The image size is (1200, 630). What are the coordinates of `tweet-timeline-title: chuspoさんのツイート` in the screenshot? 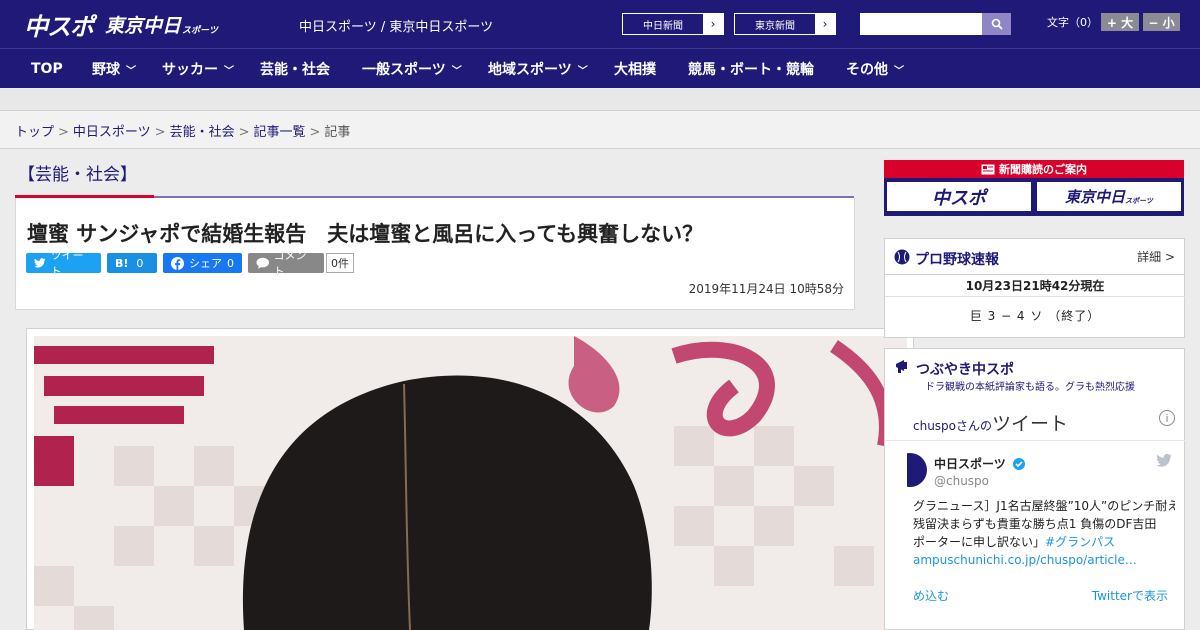 It's located at (991, 424).